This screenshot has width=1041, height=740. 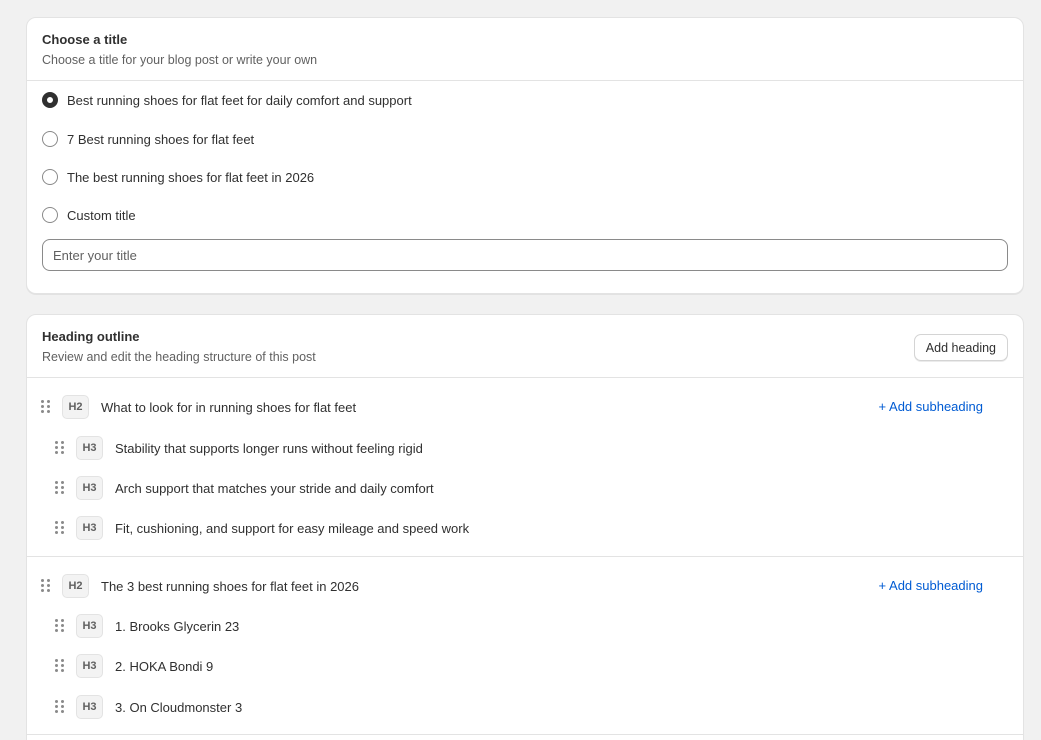 I want to click on add-heading-button: Add heading, so click(x=960, y=347).